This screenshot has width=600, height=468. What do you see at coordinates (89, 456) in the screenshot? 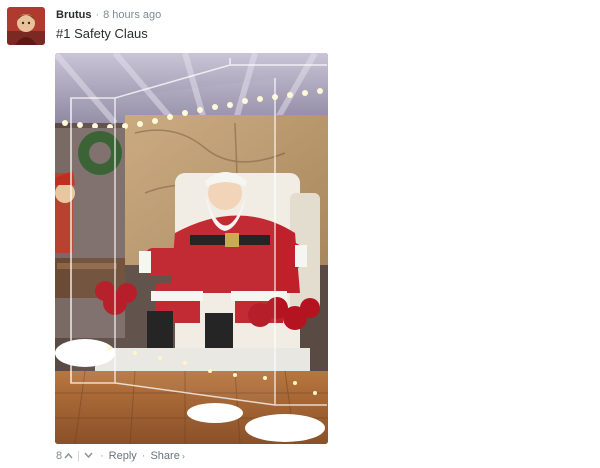
I see `chevron-down-icon` at bounding box center [89, 456].